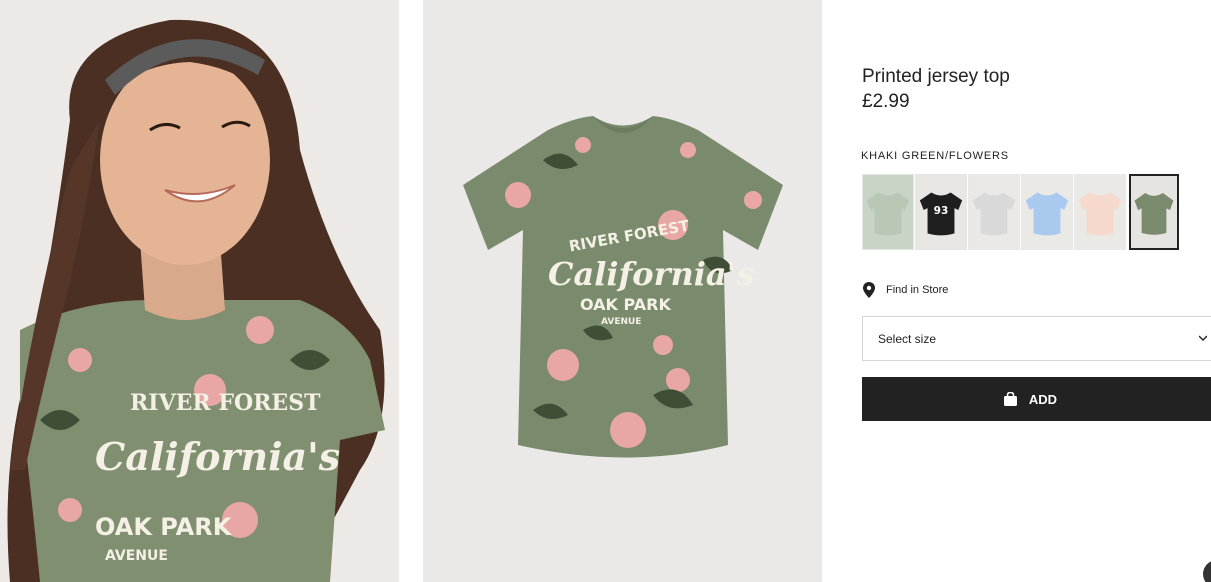 The width and height of the screenshot is (1211, 582). I want to click on product-title: Printed jersey top, so click(936, 76).